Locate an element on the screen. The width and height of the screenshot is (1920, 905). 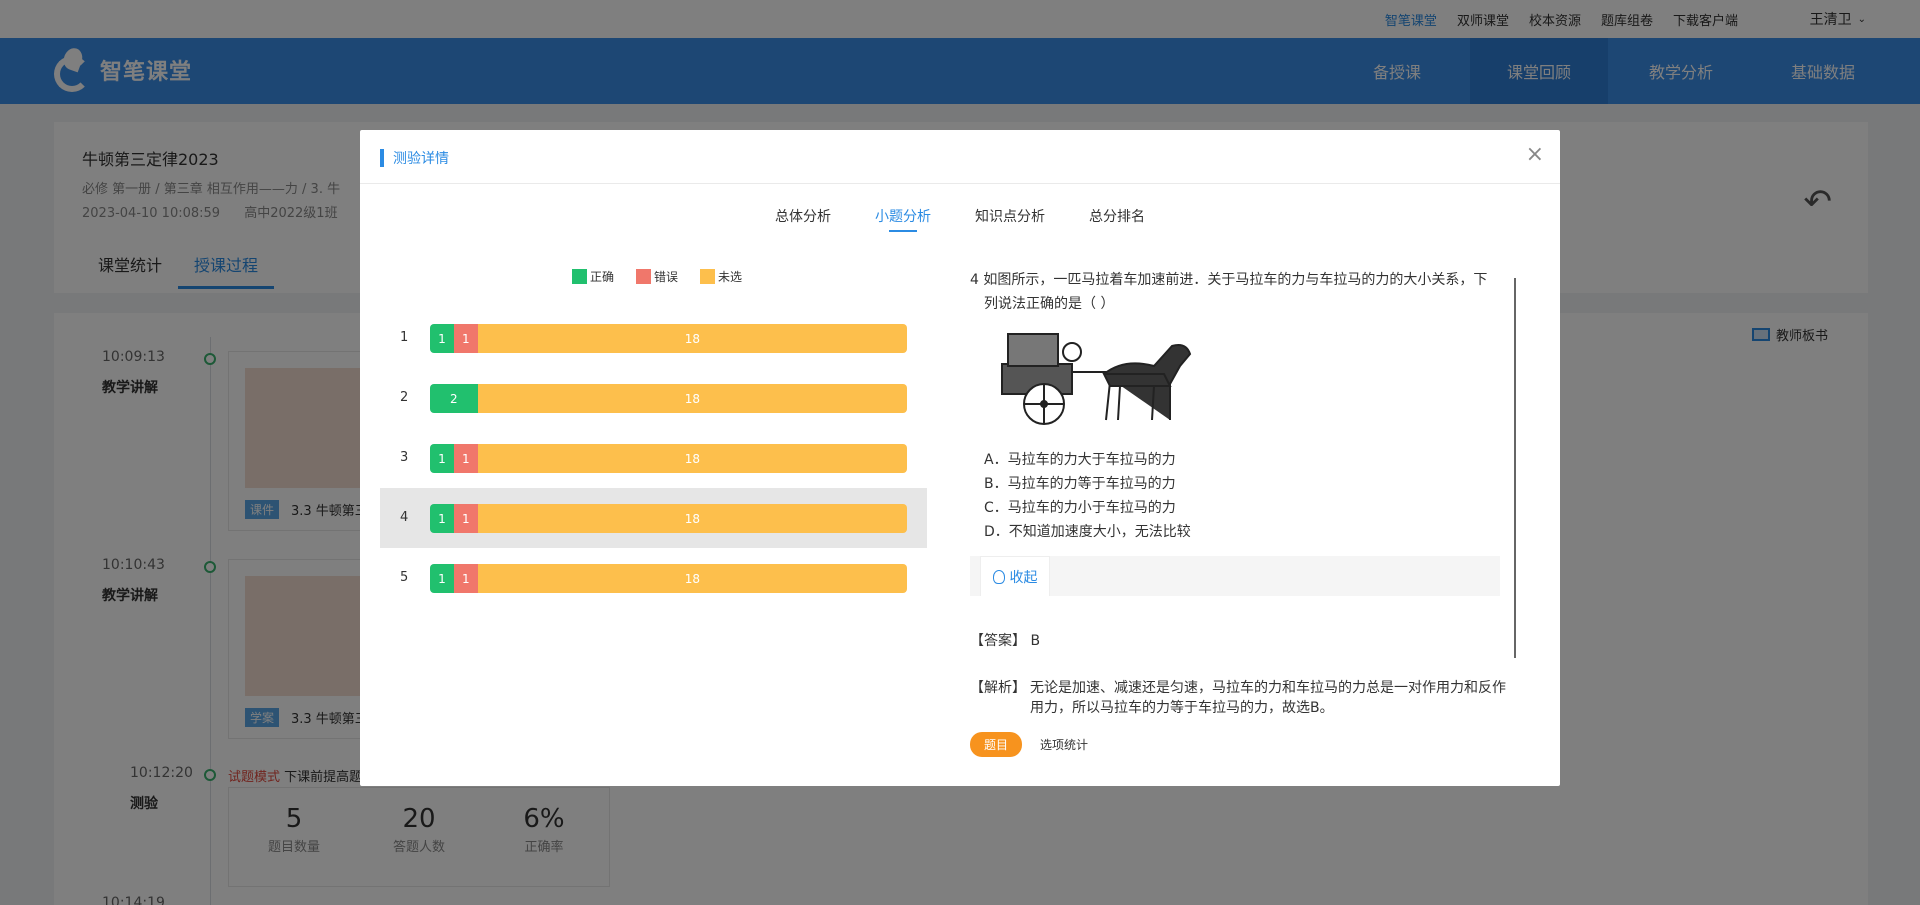
question-row: 2 2 18 is located at coordinates (653, 398).